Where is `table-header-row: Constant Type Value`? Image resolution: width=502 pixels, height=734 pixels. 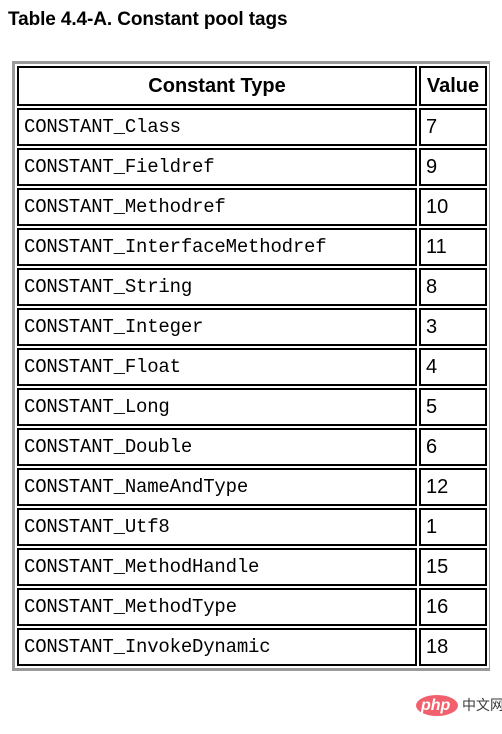 table-header-row: Constant Type Value is located at coordinates (252, 86).